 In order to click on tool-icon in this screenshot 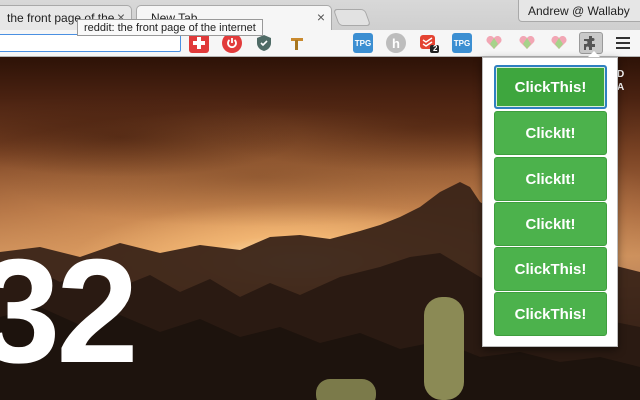, I will do `click(297, 43)`.